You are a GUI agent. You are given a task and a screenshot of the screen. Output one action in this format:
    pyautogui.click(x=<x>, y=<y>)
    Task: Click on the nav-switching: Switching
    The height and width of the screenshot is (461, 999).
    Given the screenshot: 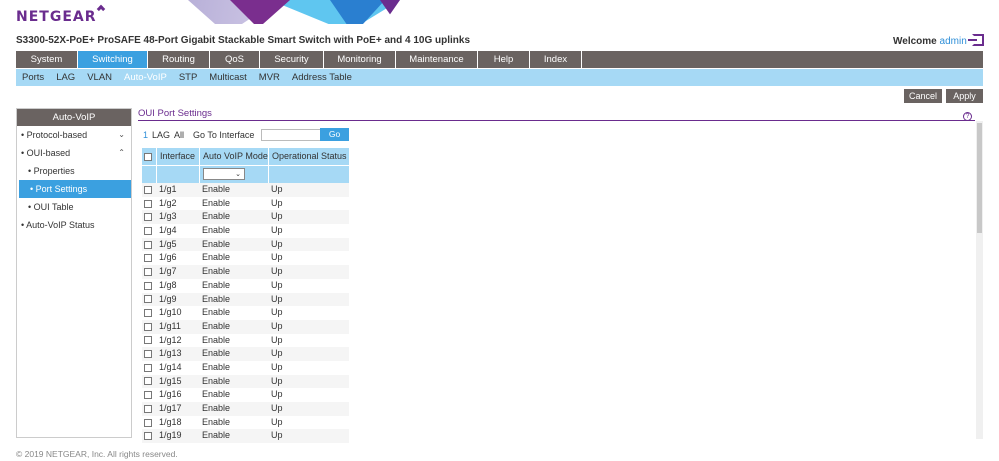 What is the action you would take?
    pyautogui.click(x=113, y=59)
    